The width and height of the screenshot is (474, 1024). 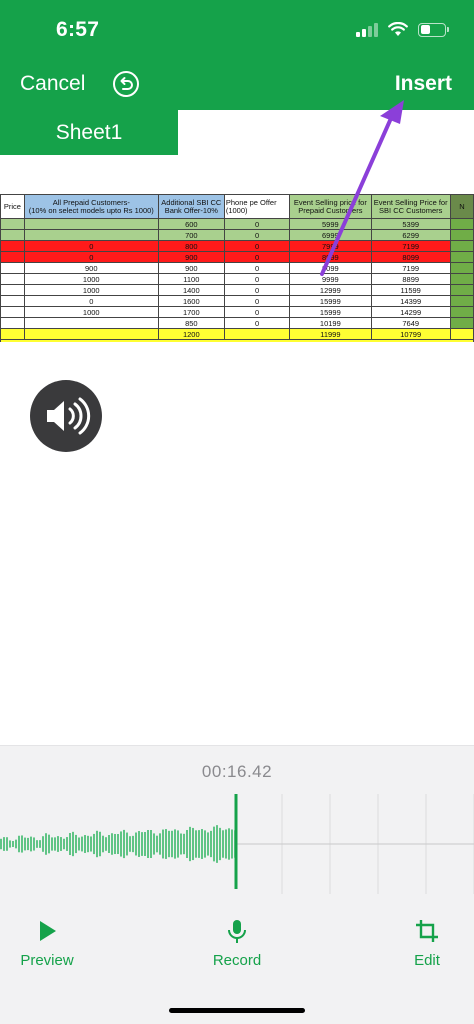 I want to click on cell-sbi: 1100, so click(x=191, y=279).